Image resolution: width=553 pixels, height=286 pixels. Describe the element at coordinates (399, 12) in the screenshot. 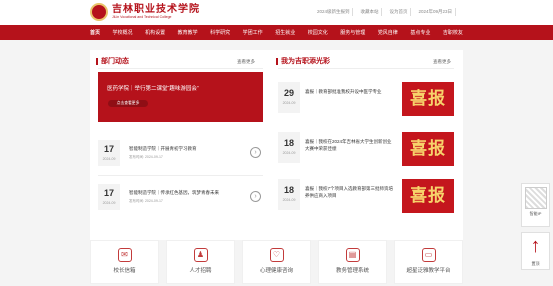

I see `top-link-homepage: 设为首页` at that location.